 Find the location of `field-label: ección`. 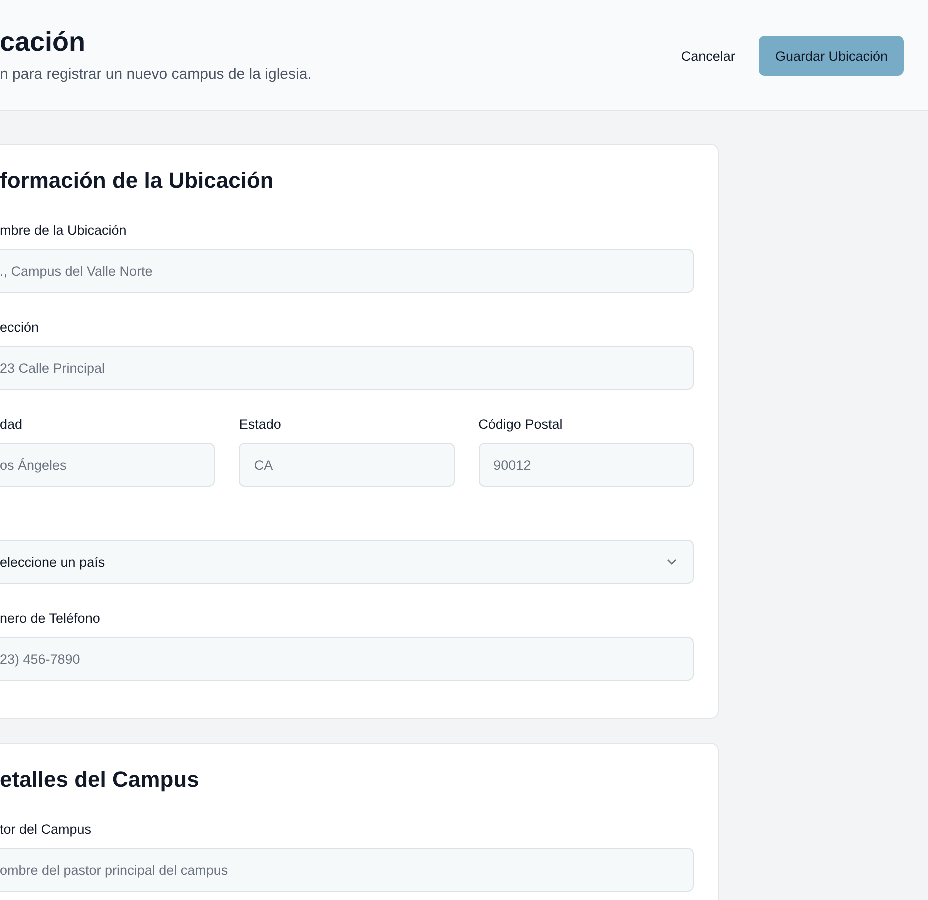

field-label: ección is located at coordinates (20, 327).